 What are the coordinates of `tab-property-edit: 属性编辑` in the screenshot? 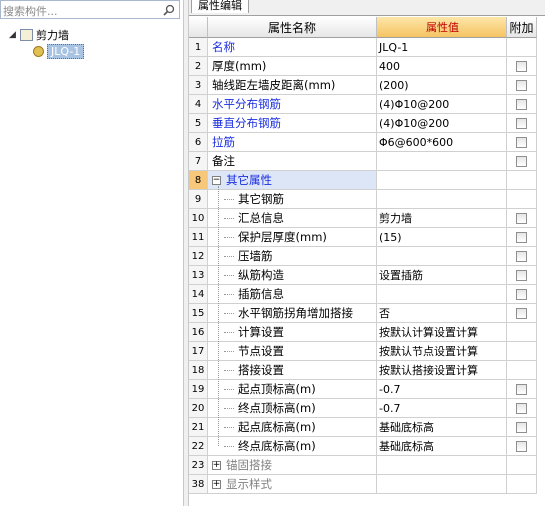 It's located at (220, 6).